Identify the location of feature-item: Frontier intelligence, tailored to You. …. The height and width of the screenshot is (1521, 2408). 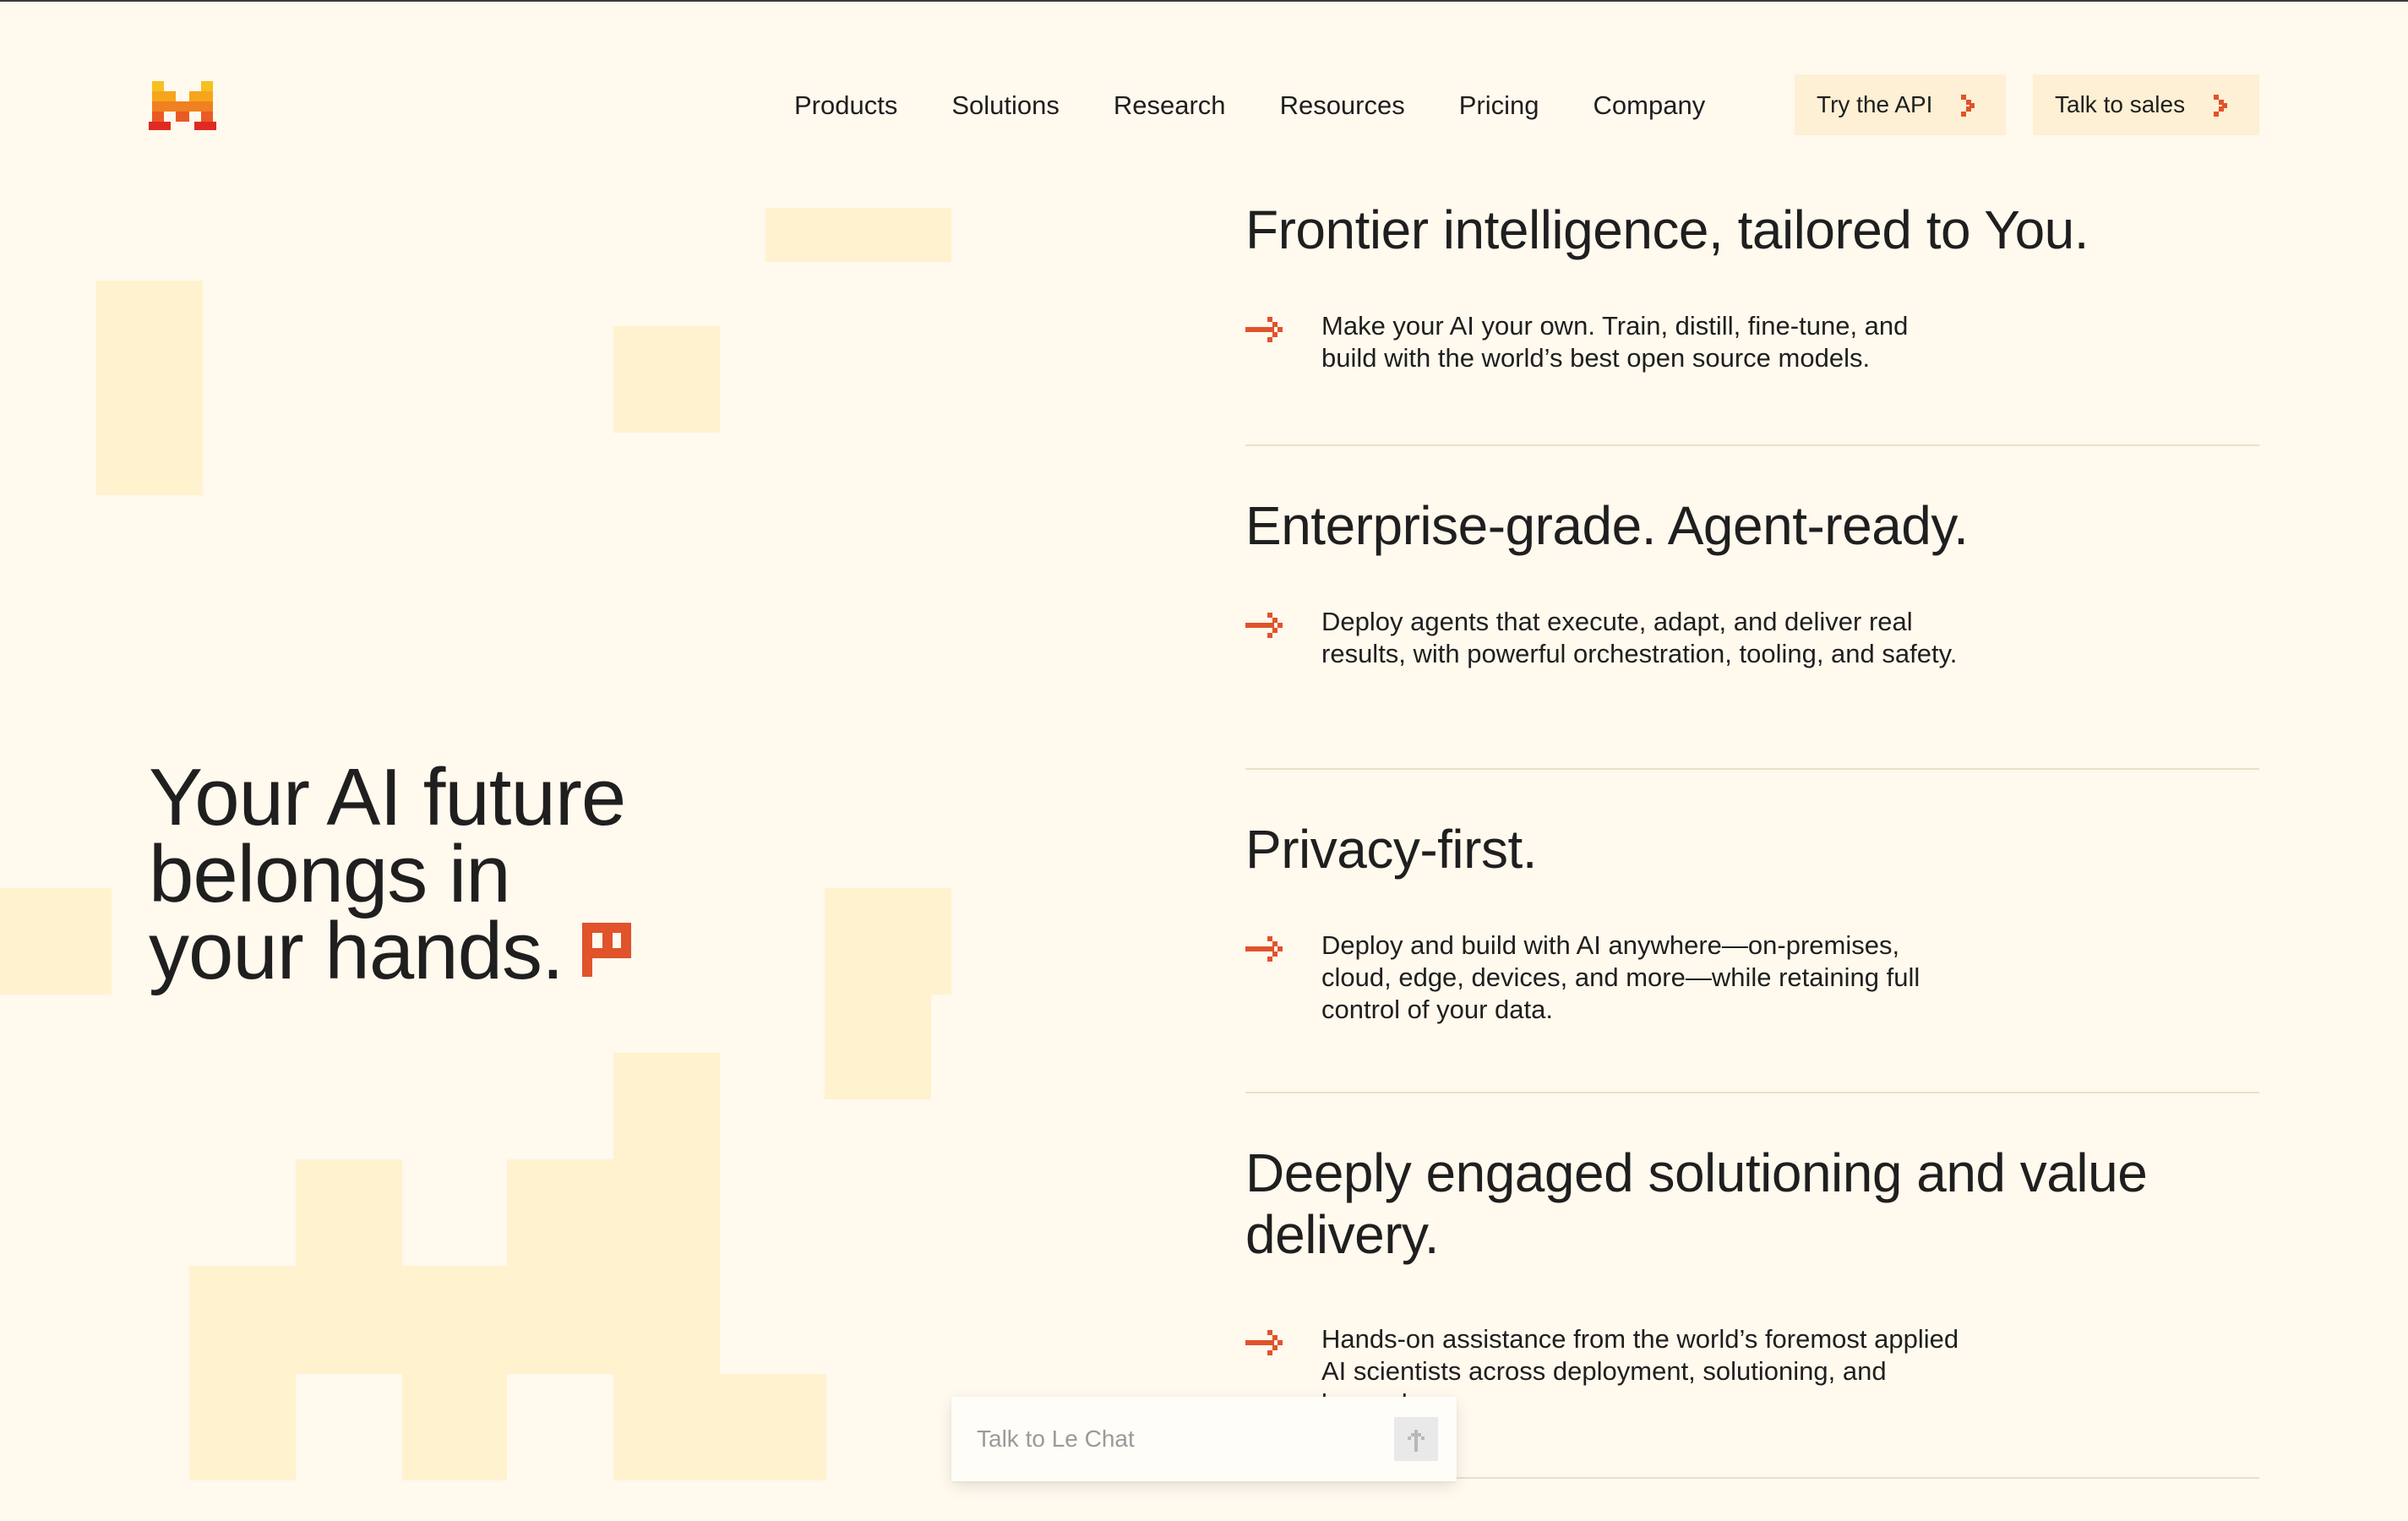
(1752, 322).